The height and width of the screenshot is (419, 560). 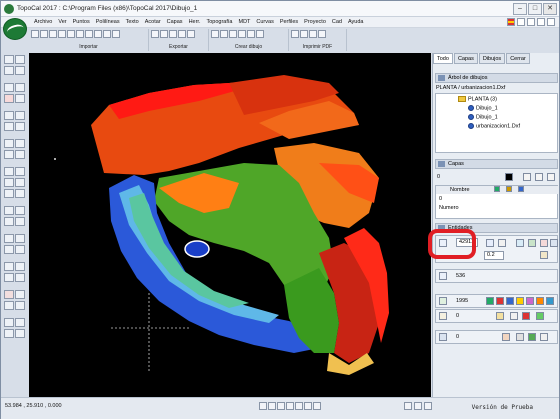 What do you see at coordinates (224, 34) in the screenshot?
I see `drawing-view-icon` at bounding box center [224, 34].